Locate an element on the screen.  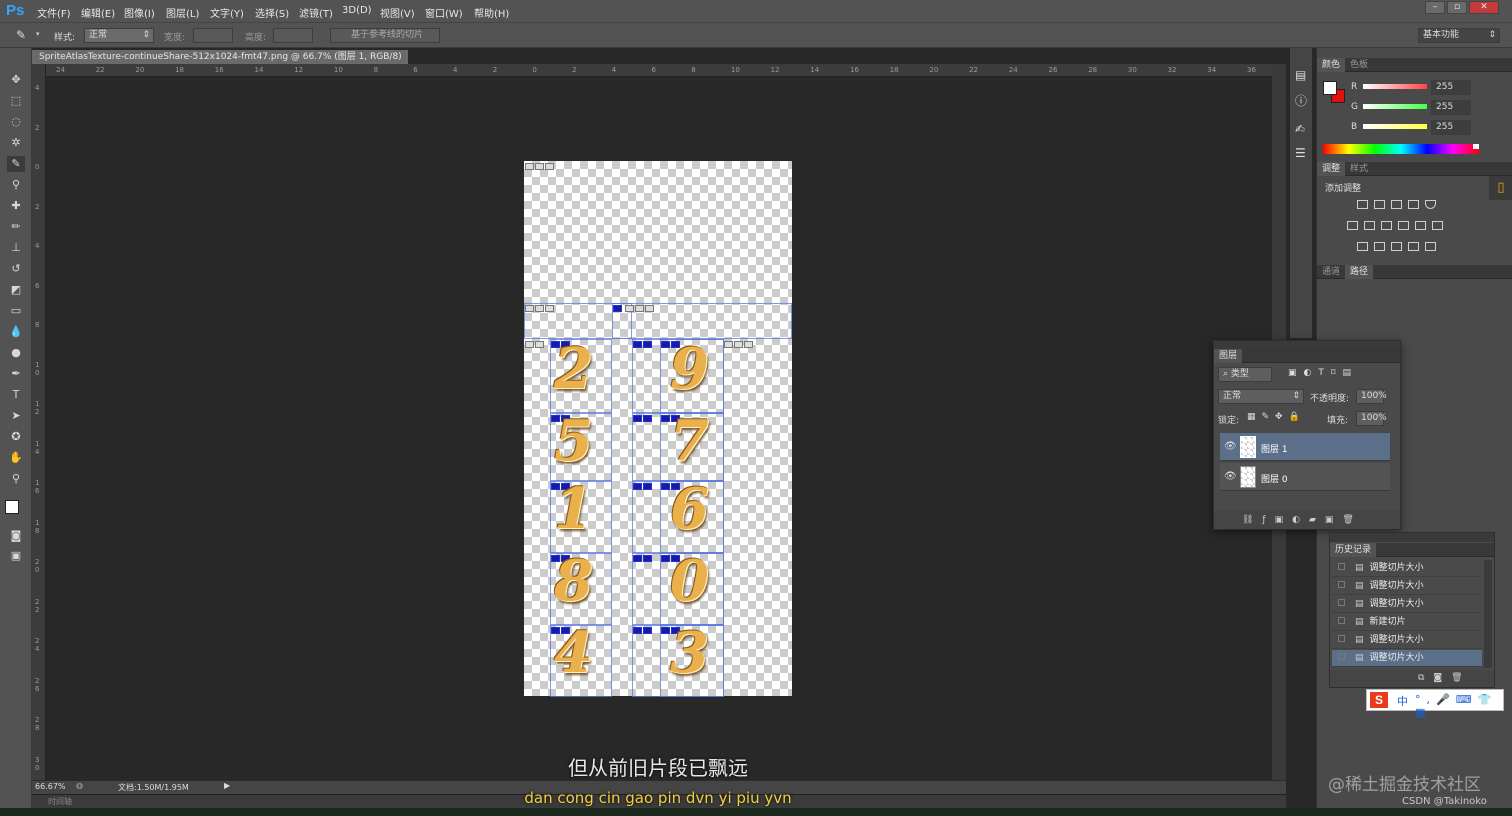
plugin-icon: ▯ is located at coordinates (1500, 188).